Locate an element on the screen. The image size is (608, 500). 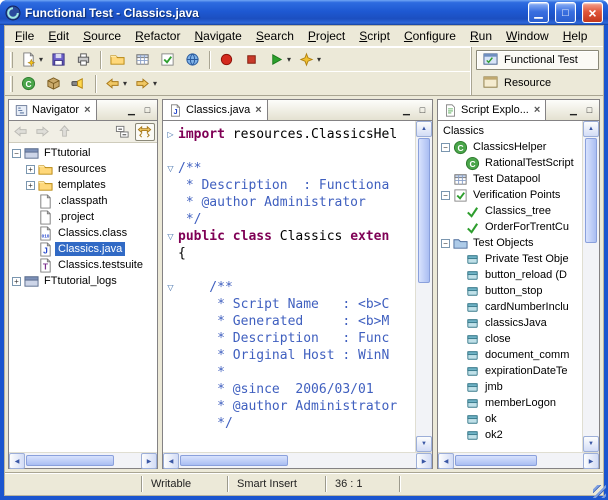
tree-item-cardnumberinclu: cardNumberInclu is located at coordinates (510, 307).